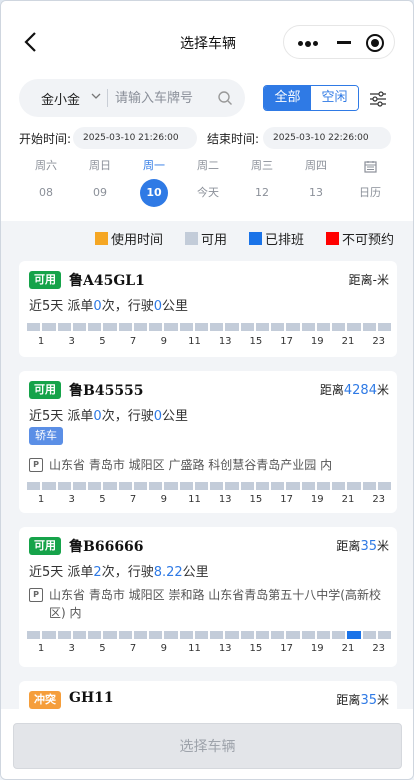  What do you see at coordinates (378, 99) in the screenshot?
I see `filter-icon` at bounding box center [378, 99].